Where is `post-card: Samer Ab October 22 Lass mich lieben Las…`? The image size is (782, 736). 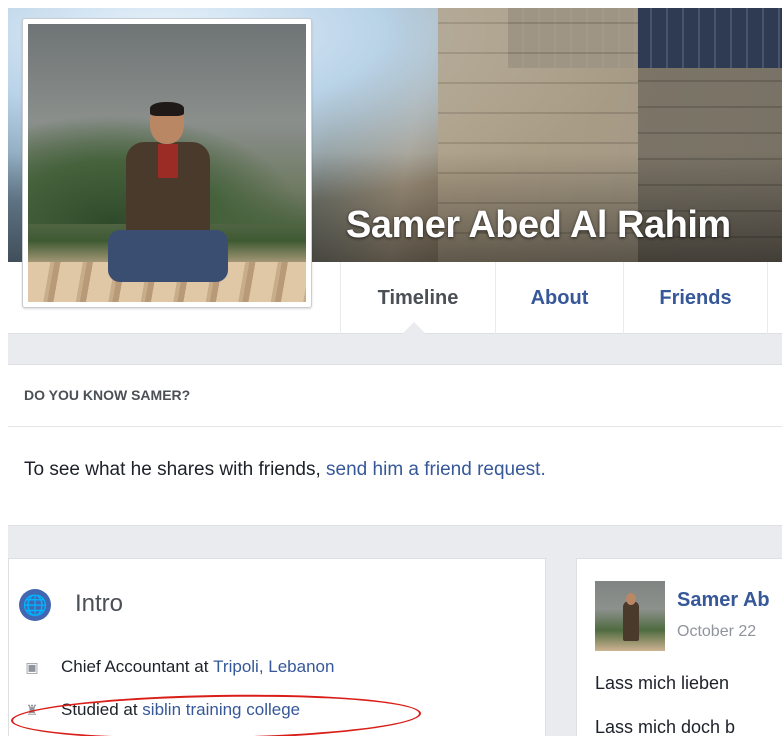
post-card: Samer Ab October 22 Lass mich lieben Las… is located at coordinates (679, 647).